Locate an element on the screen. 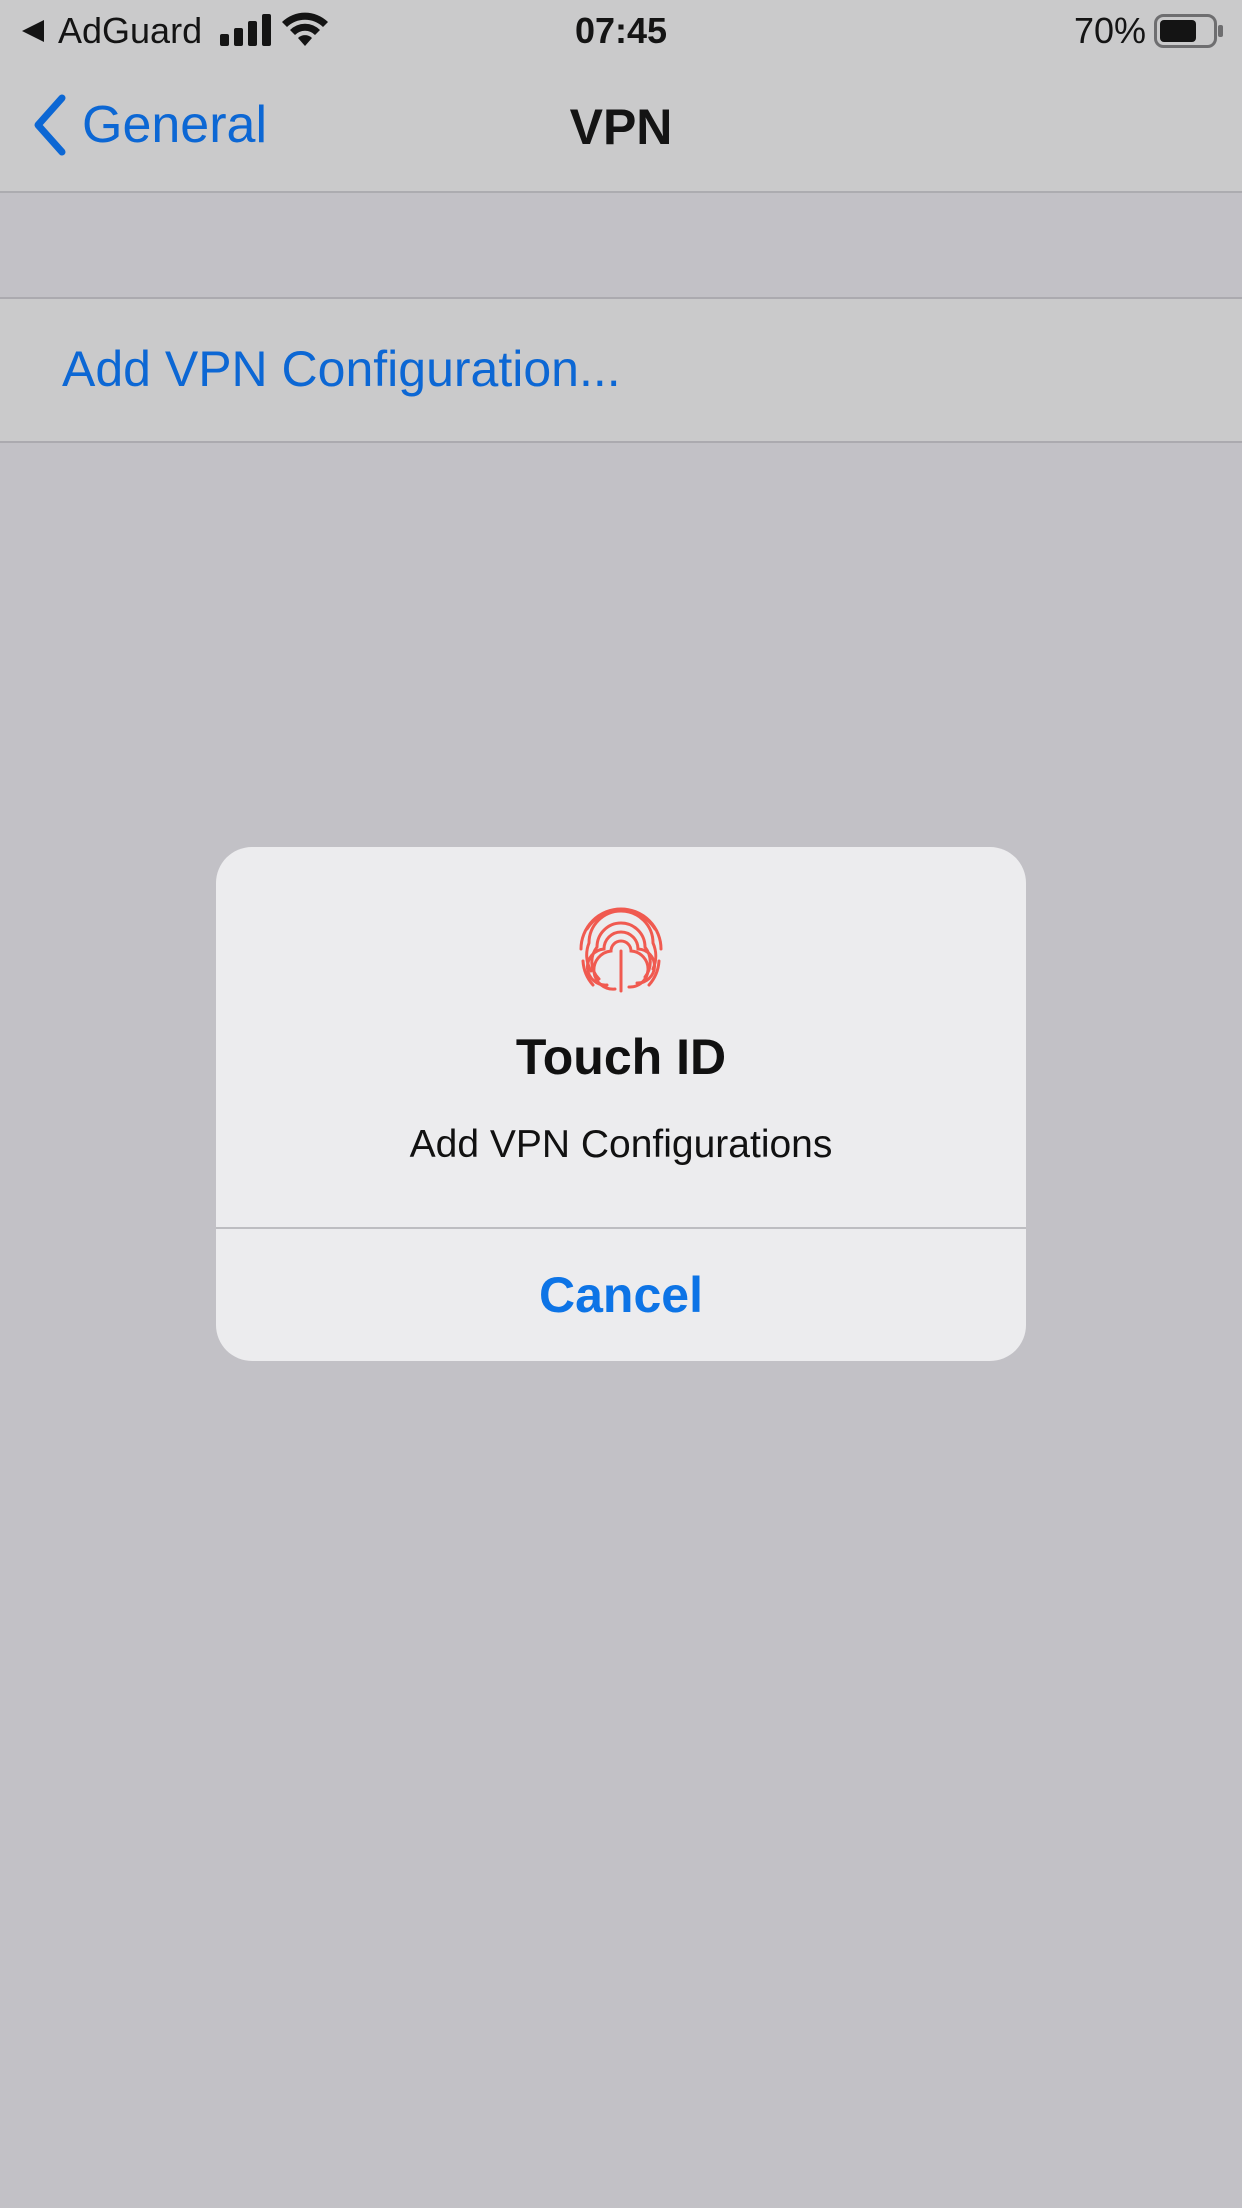  fingerprint-icon is located at coordinates (621, 950).